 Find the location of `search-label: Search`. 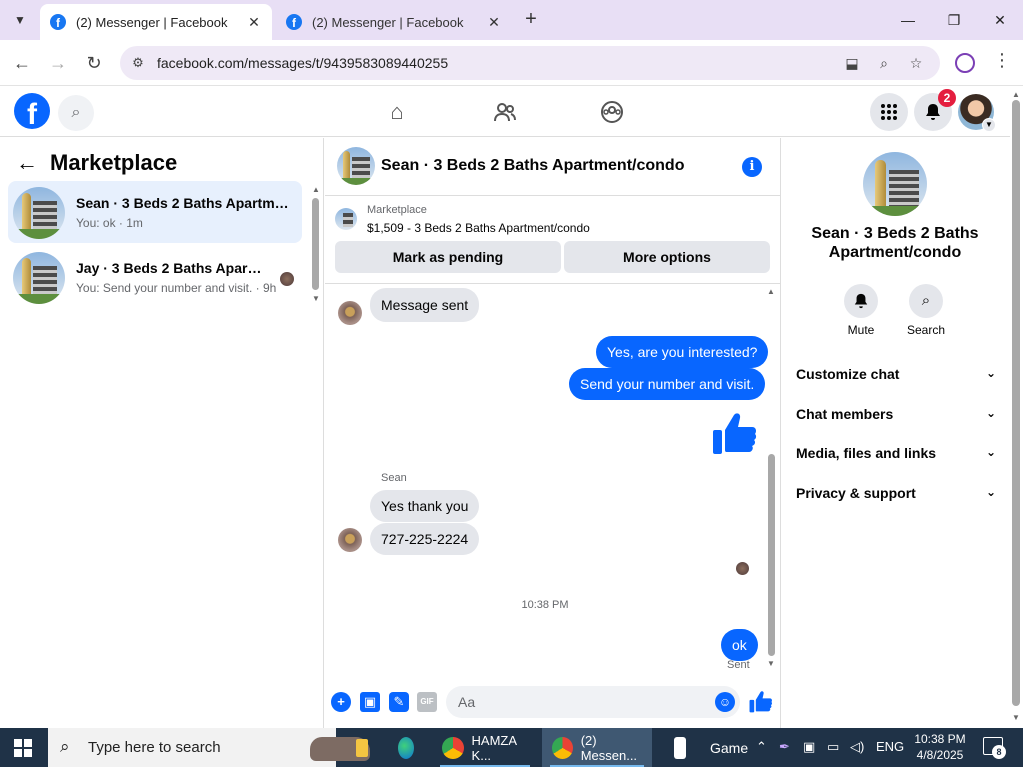

search-label: Search is located at coordinates (926, 330).